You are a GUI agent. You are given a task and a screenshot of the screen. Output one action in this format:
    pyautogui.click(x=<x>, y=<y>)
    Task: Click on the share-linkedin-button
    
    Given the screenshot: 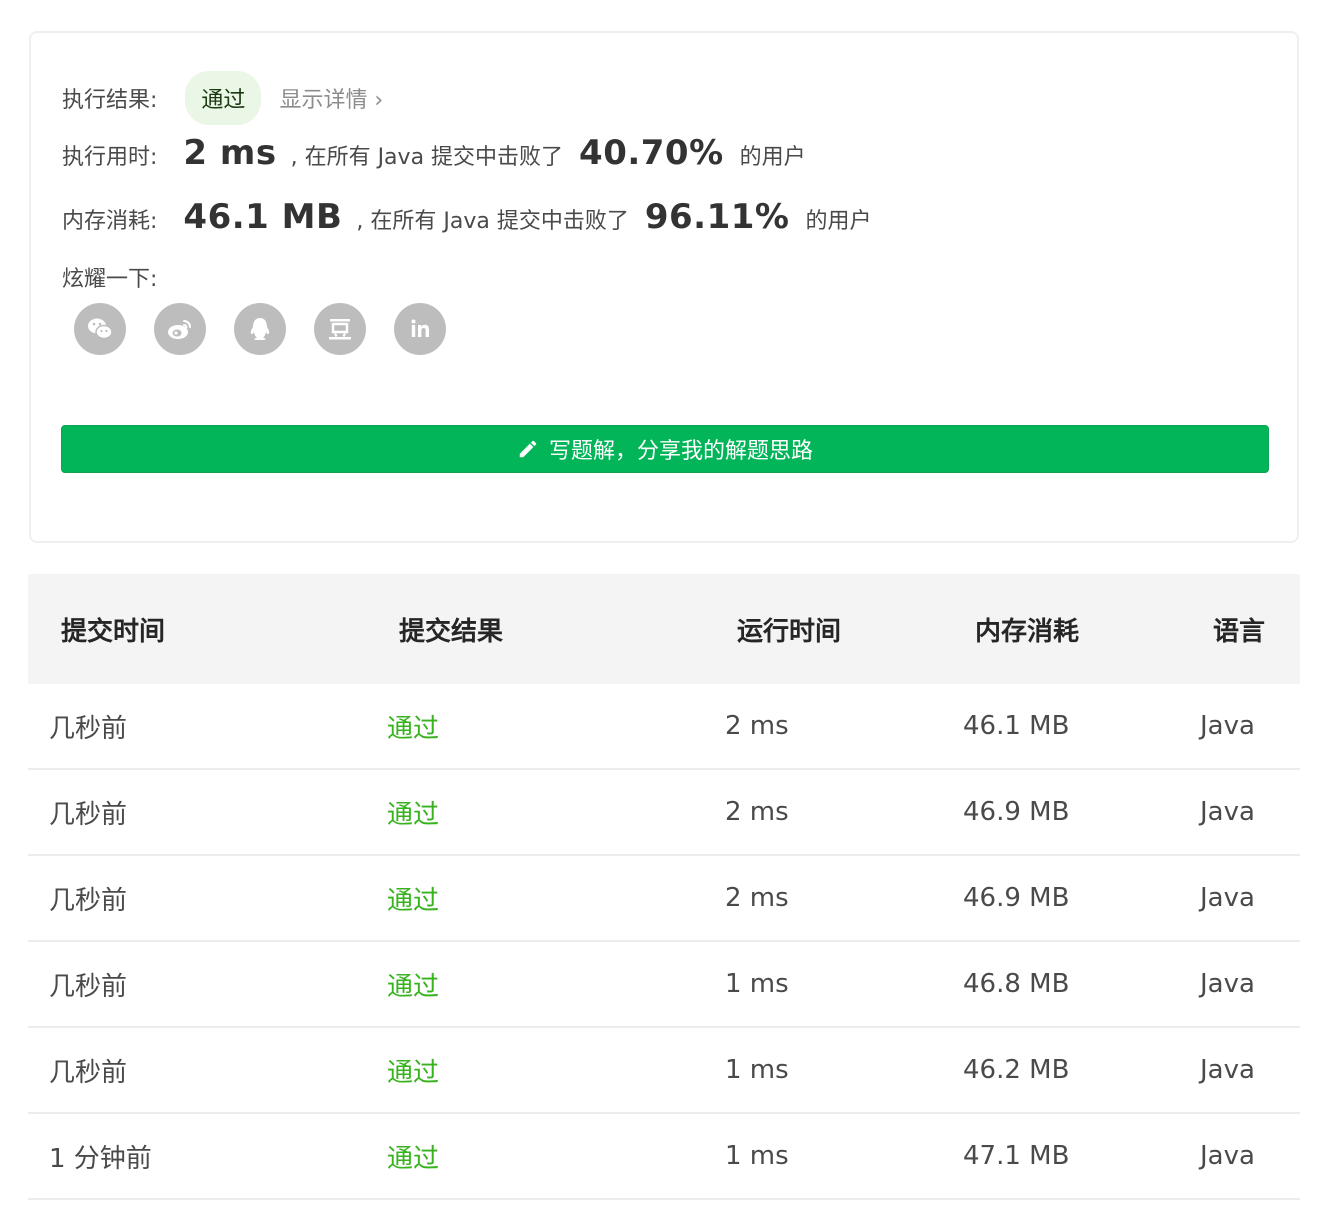 What is the action you would take?
    pyautogui.click(x=420, y=329)
    